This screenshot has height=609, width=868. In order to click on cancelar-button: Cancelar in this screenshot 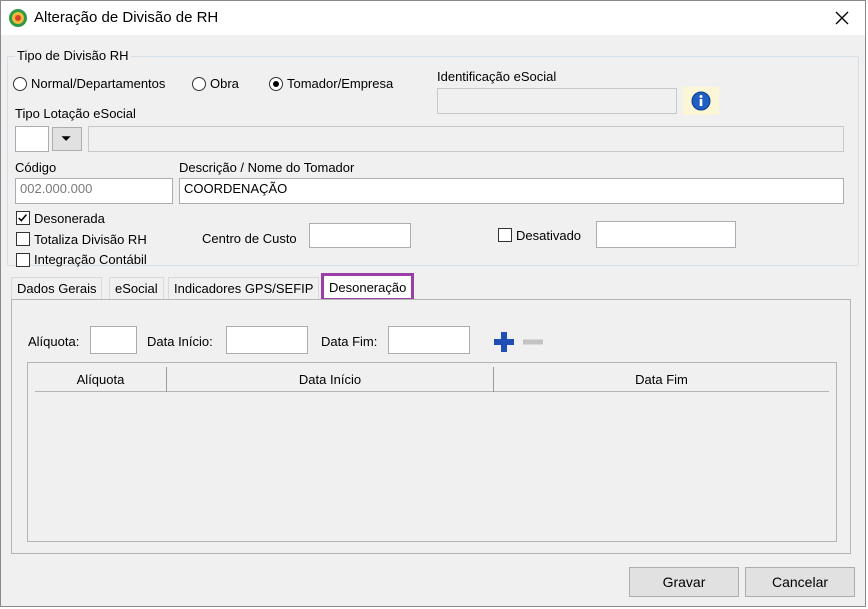, I will do `click(800, 582)`.